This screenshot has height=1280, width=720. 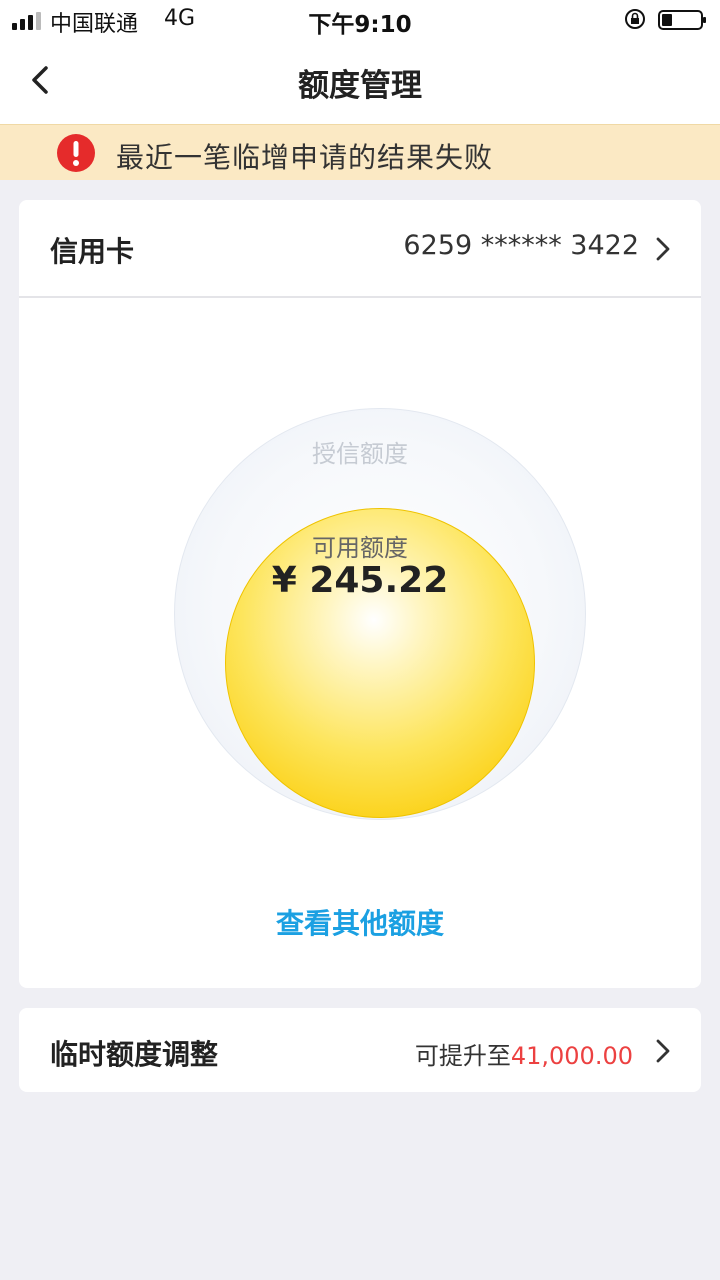 What do you see at coordinates (92, 251) in the screenshot?
I see `credit-card-label: 信用卡` at bounding box center [92, 251].